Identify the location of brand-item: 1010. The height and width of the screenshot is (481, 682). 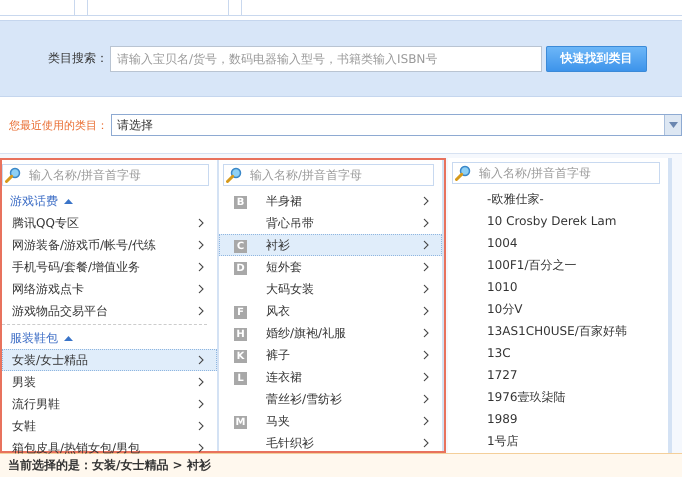
(558, 287).